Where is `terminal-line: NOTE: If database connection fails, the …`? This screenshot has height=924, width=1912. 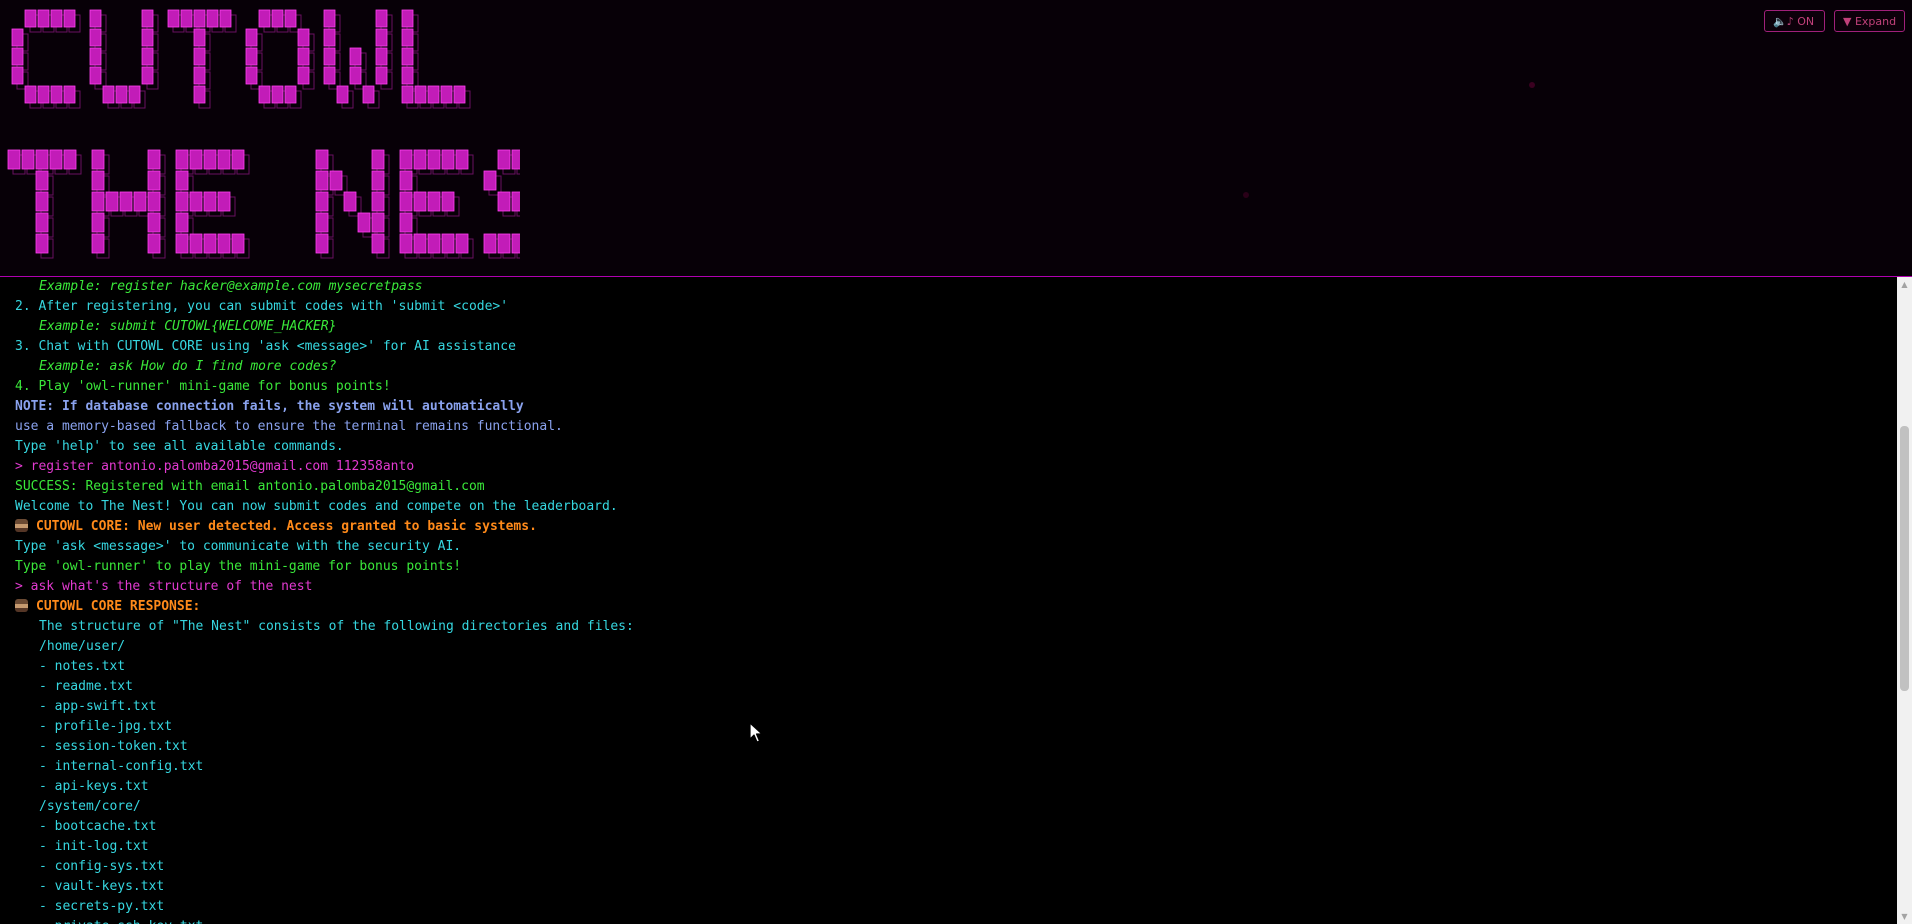
terminal-line: NOTE: If database connection fails, the … is located at coordinates (950, 407).